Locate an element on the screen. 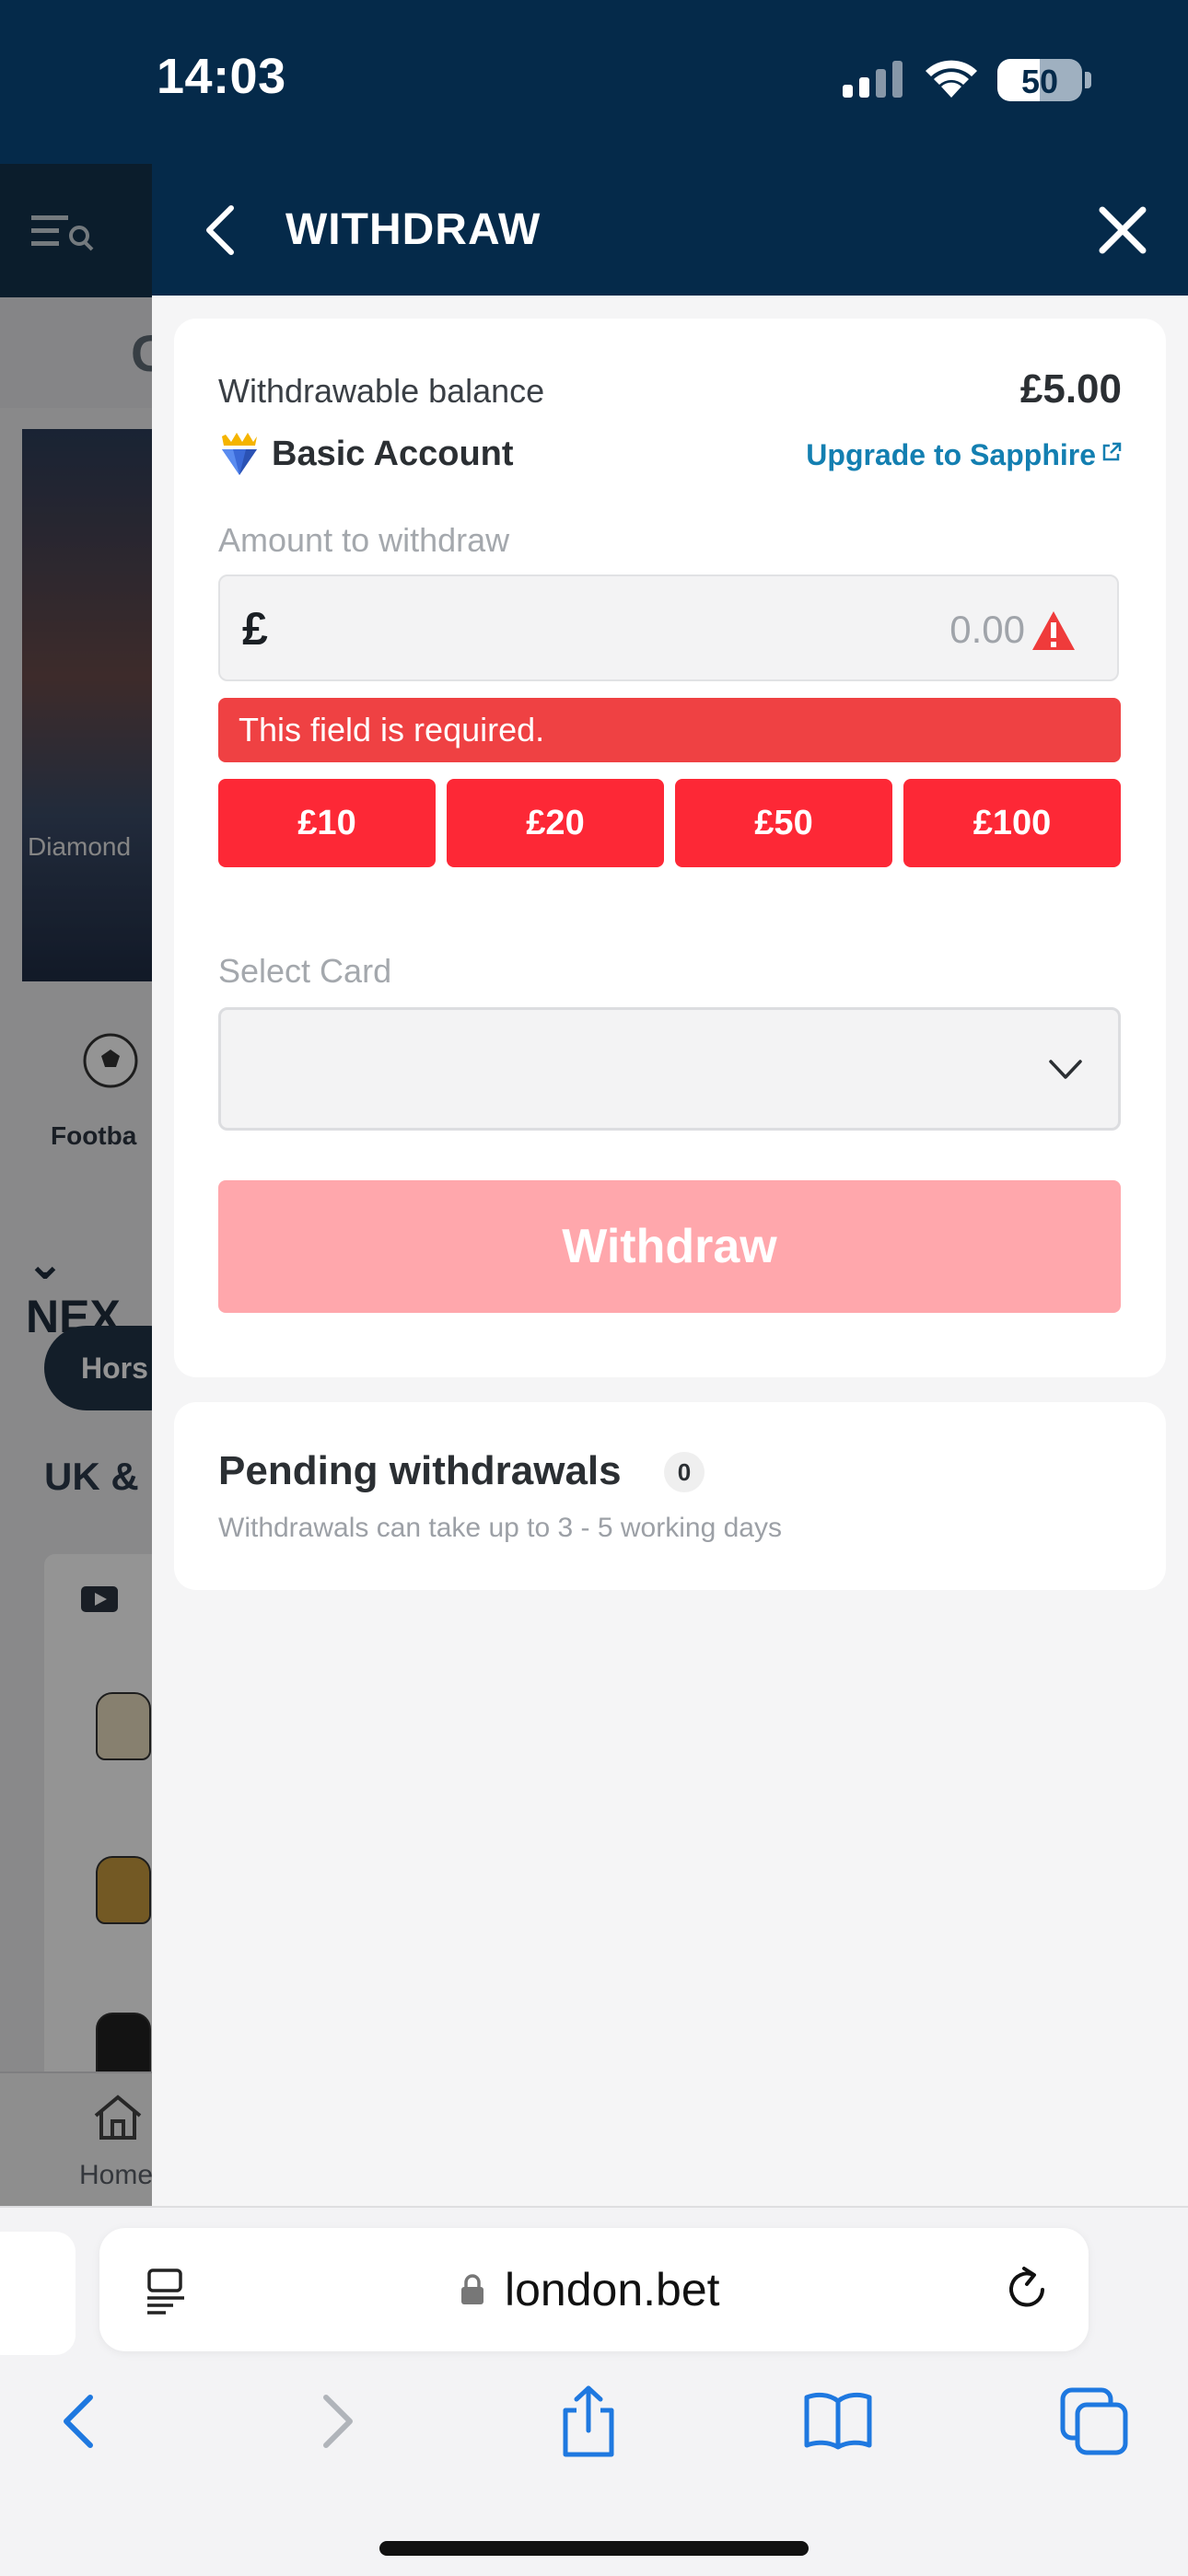 The height and width of the screenshot is (2576, 1188). balance-label: Withdrawable balance is located at coordinates (381, 391).